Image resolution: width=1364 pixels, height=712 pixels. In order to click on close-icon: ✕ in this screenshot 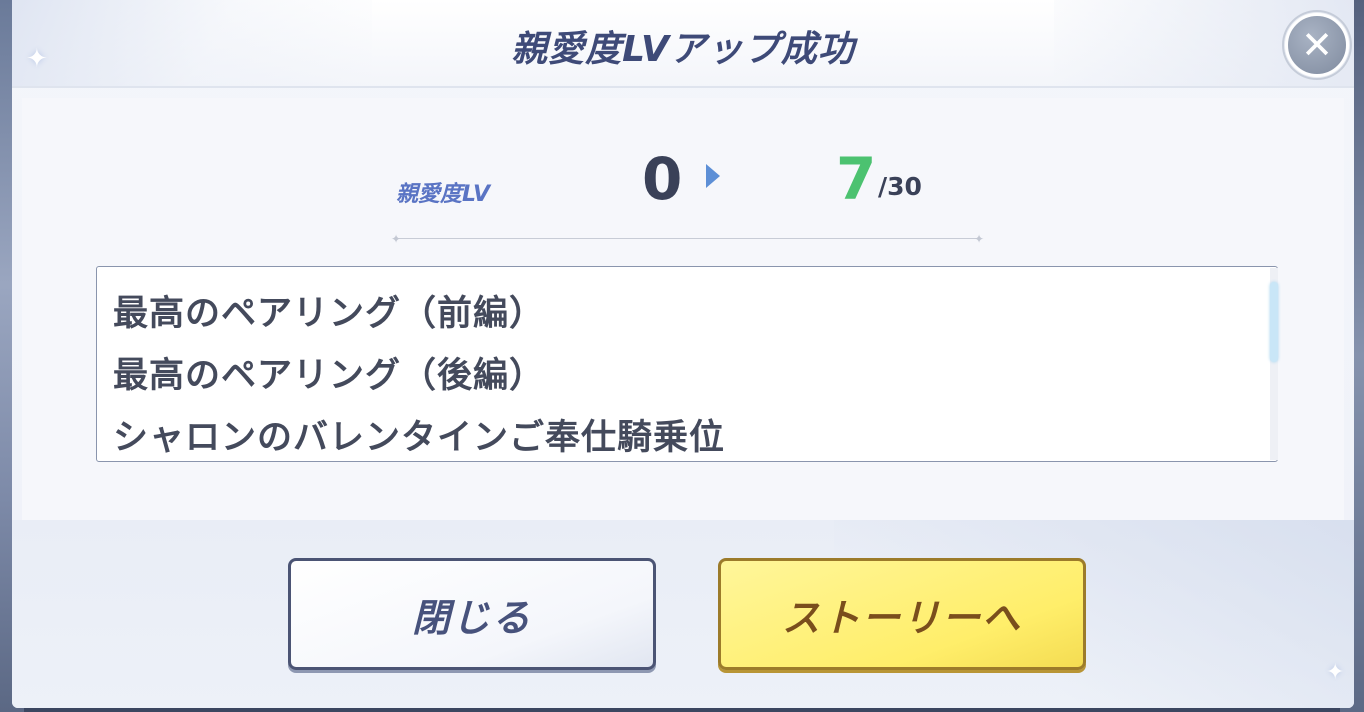, I will do `click(1317, 45)`.